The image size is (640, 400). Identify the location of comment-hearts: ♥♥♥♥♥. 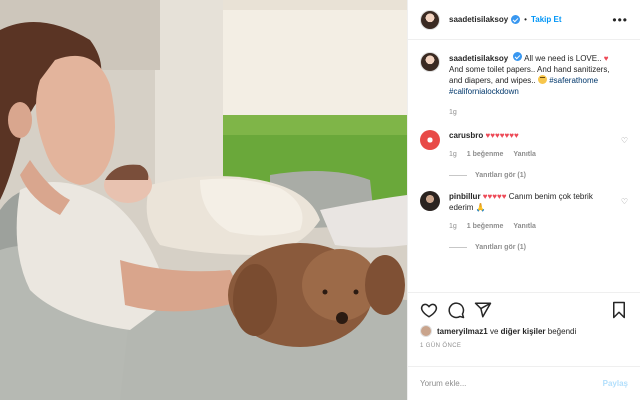
(494, 196).